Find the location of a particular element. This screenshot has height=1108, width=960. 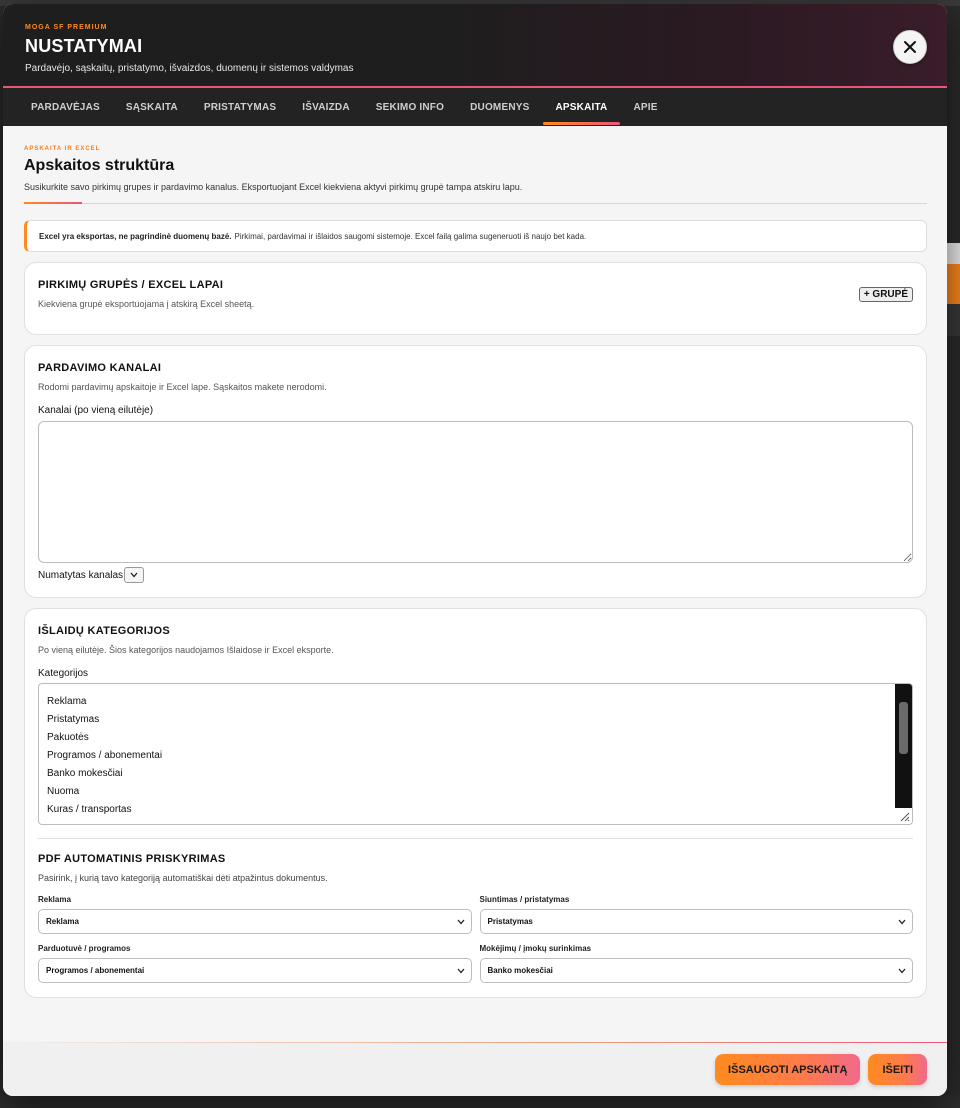

close-button is located at coordinates (910, 47).